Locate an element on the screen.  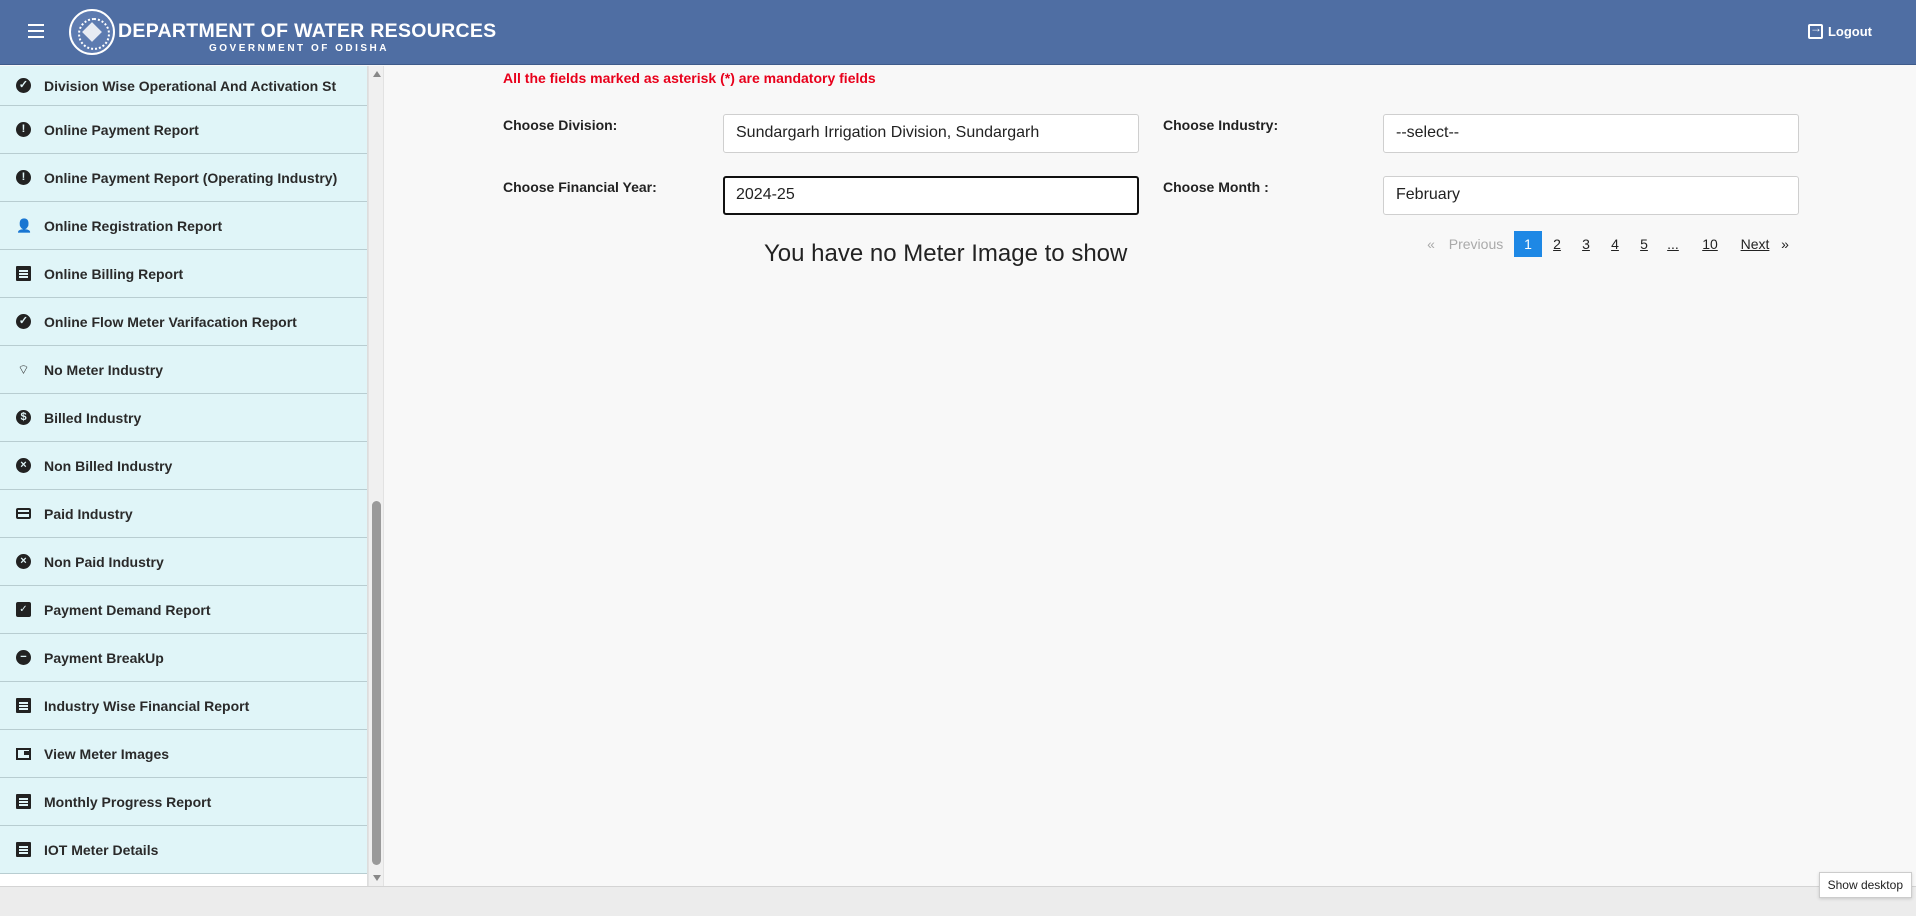
month-select: February is located at coordinates (1591, 195).